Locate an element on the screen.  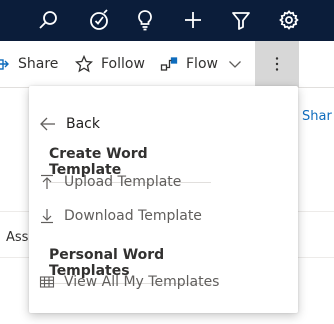
chevron-down-icon is located at coordinates (235, 64).